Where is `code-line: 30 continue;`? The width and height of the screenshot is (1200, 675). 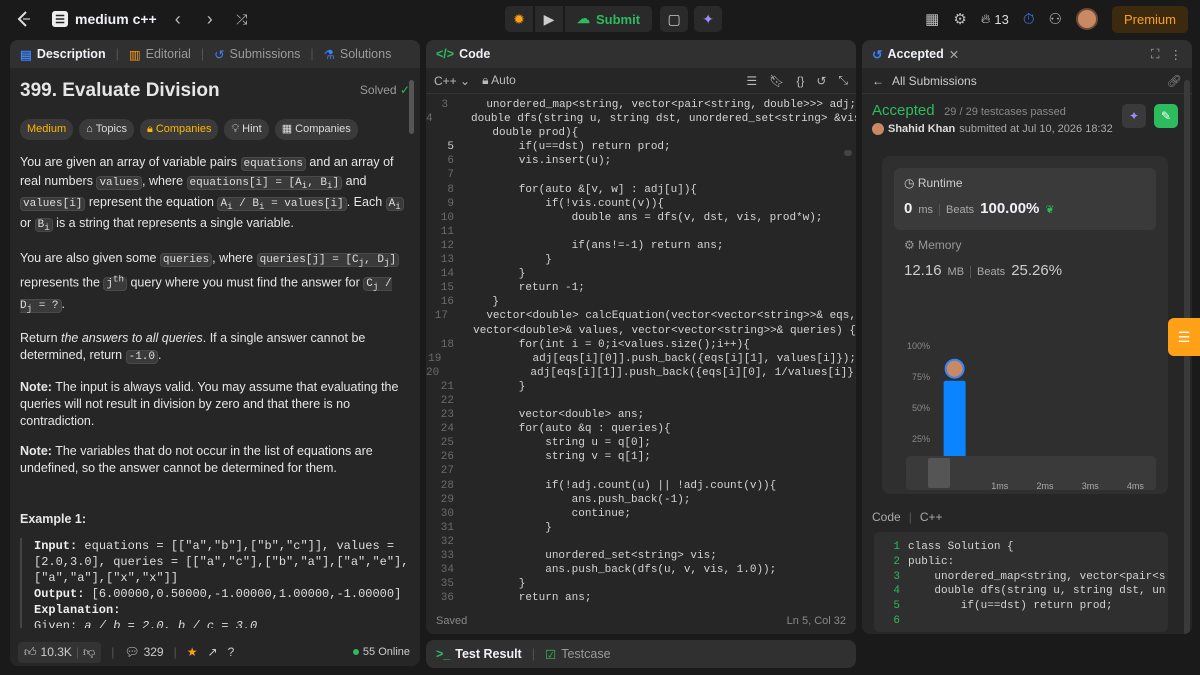
code-line: 30 continue; is located at coordinates (641, 514).